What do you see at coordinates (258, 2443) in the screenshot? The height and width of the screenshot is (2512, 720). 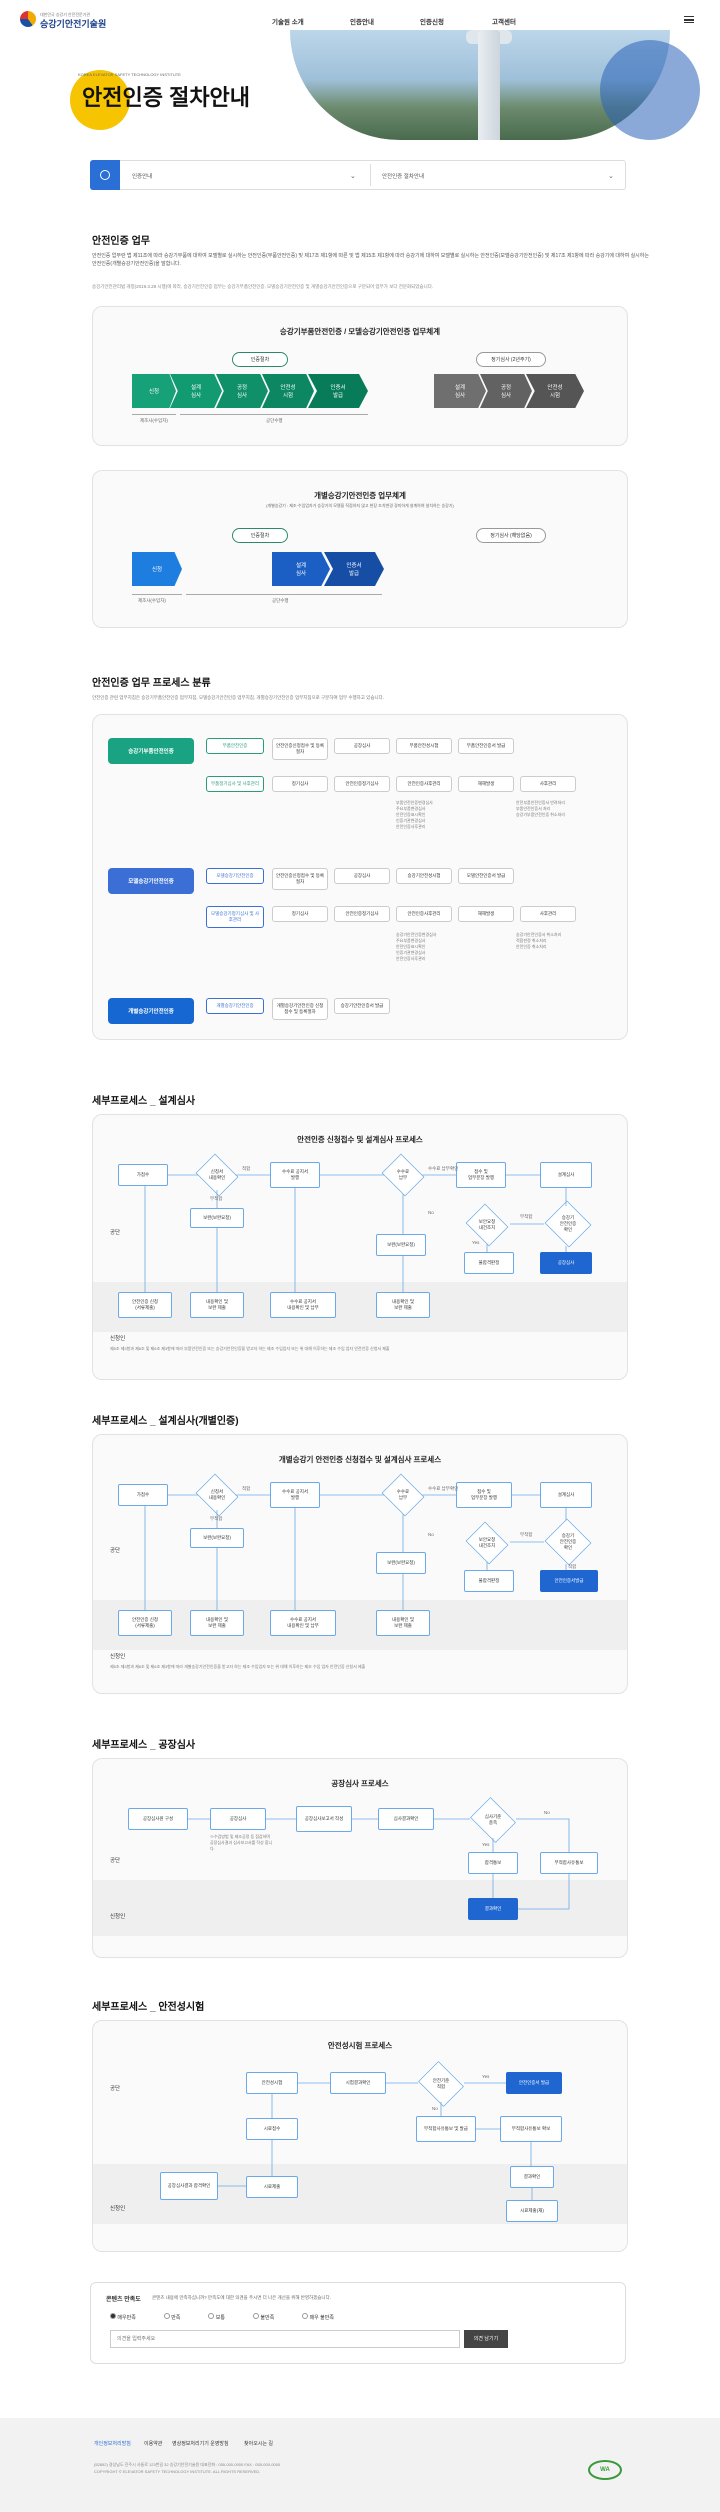 I see `footer-link-location: 찾아오시는 길` at bounding box center [258, 2443].